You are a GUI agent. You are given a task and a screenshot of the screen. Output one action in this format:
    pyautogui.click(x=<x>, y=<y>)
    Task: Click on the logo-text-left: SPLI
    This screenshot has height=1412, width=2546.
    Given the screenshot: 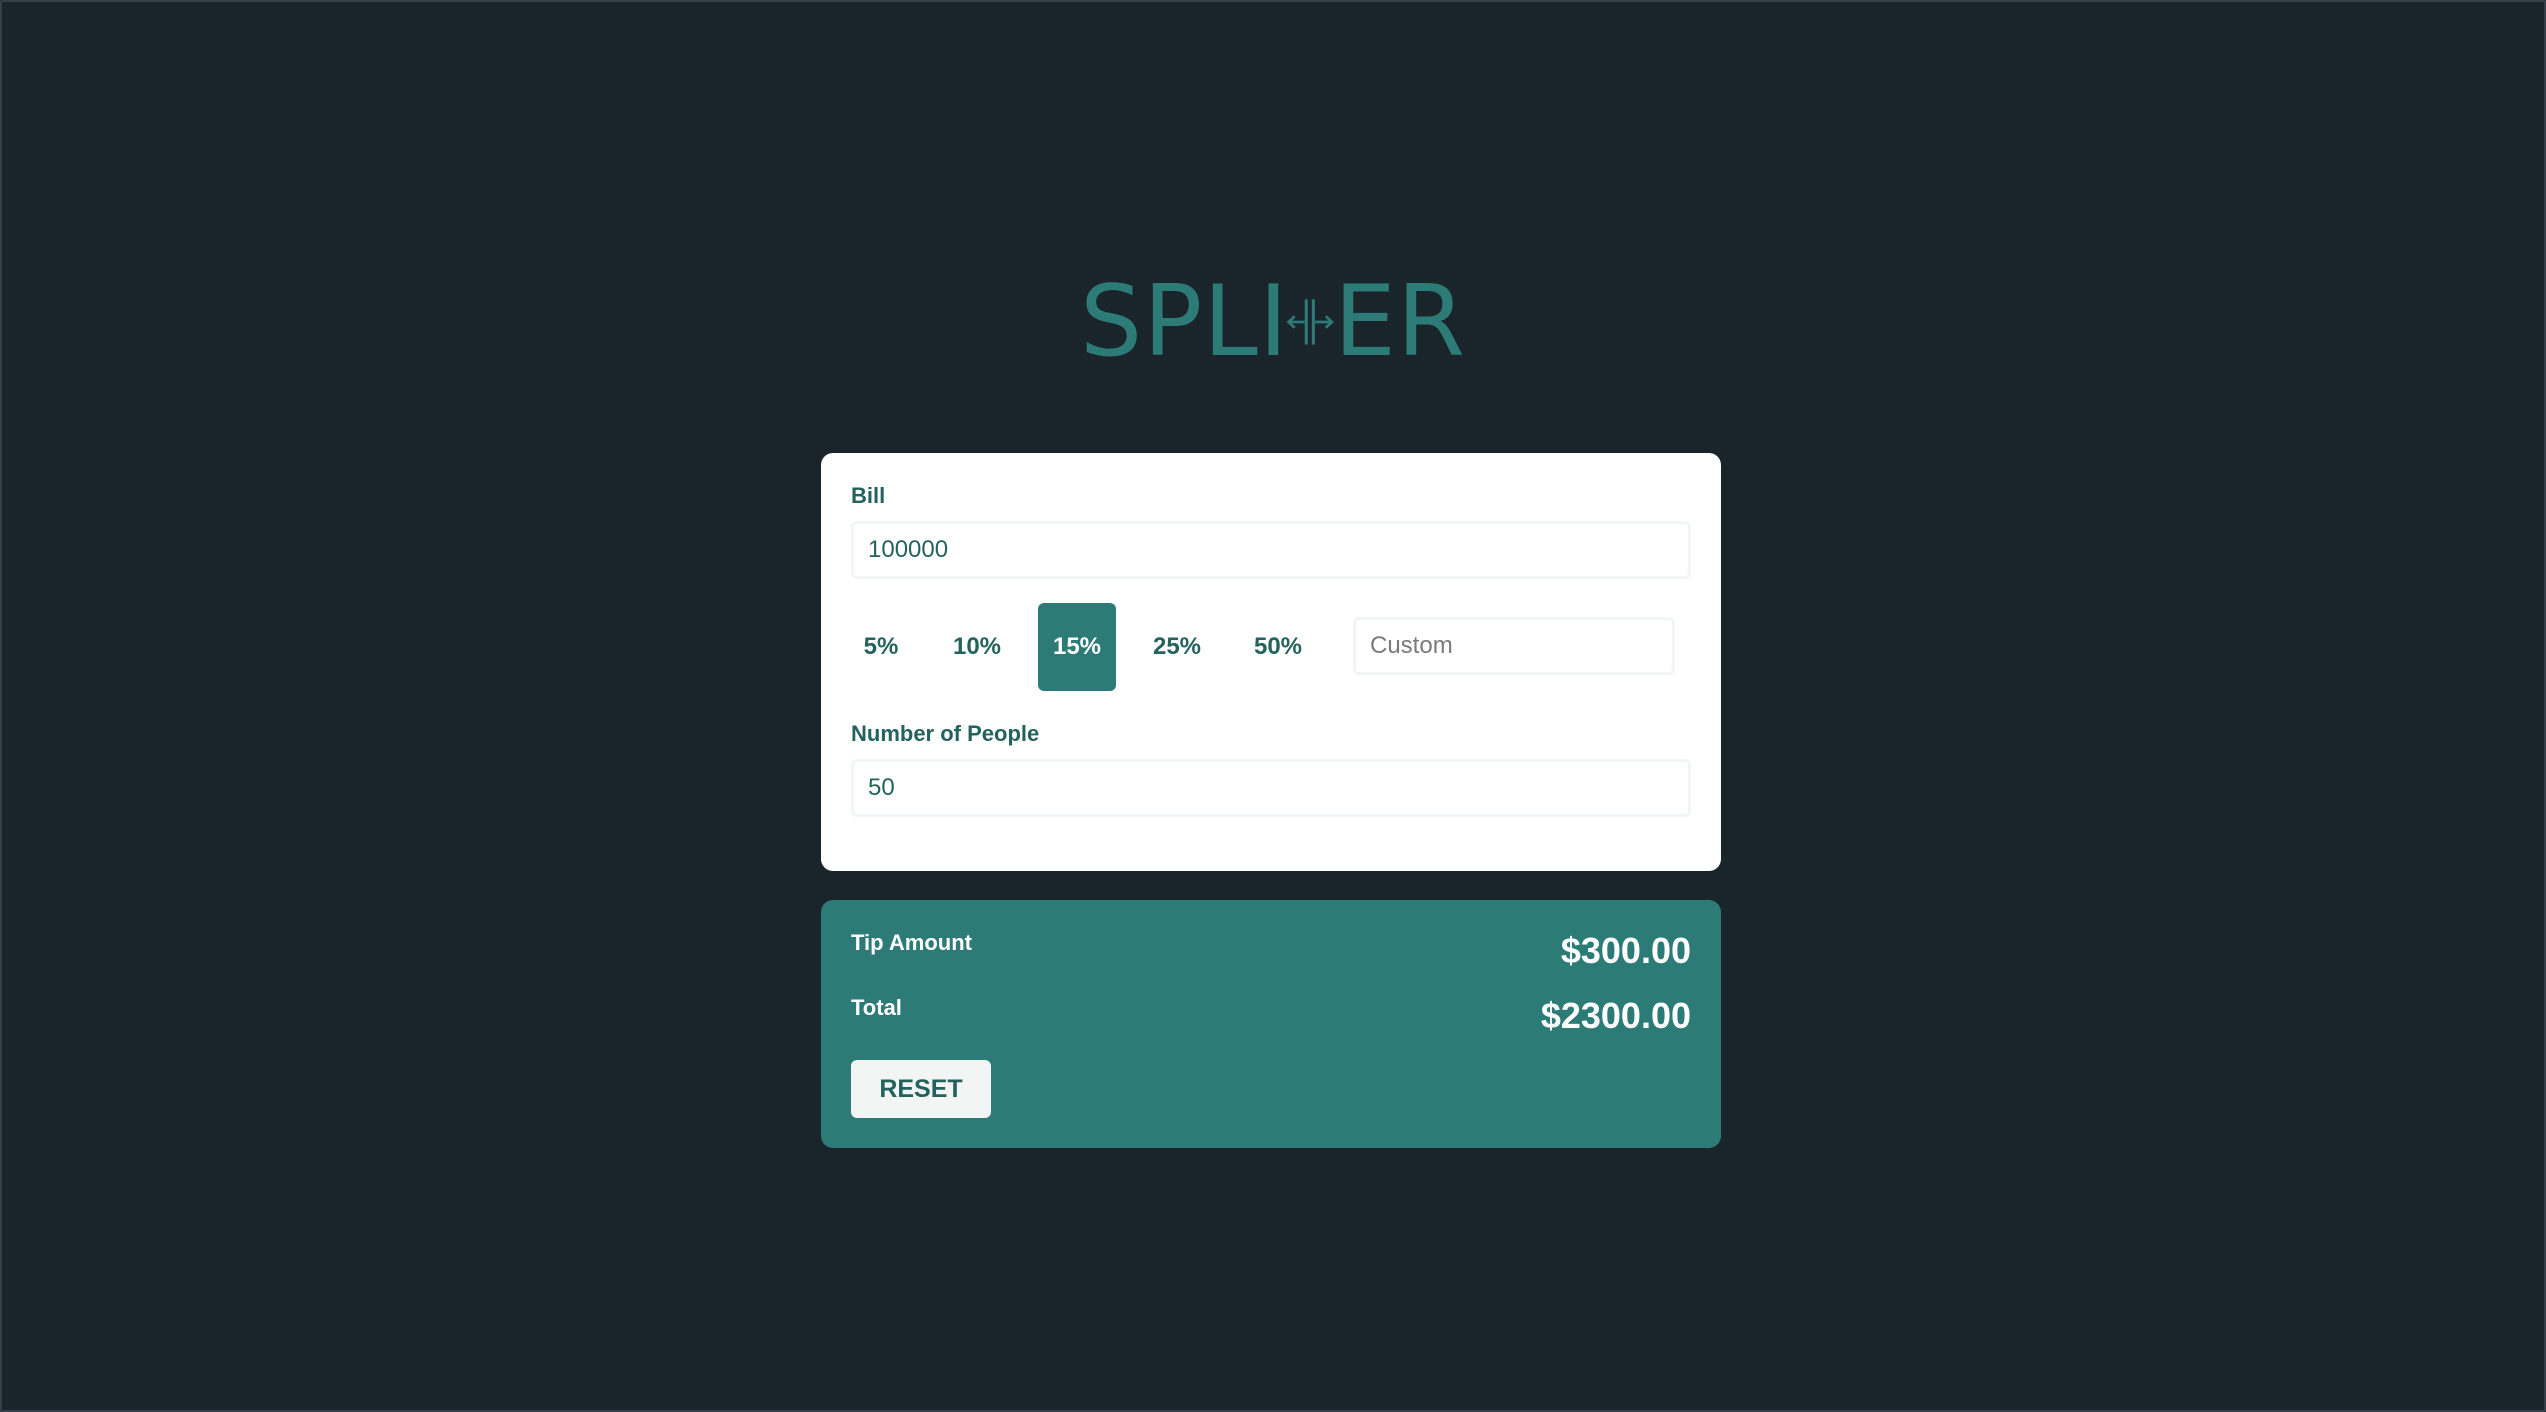 What is the action you would take?
    pyautogui.click(x=1184, y=322)
    